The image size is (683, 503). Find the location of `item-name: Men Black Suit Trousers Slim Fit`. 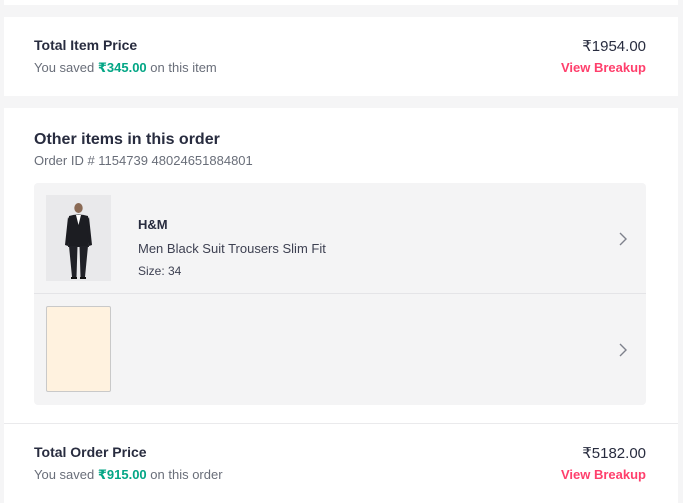

item-name: Men Black Suit Trousers Slim Fit is located at coordinates (232, 248).